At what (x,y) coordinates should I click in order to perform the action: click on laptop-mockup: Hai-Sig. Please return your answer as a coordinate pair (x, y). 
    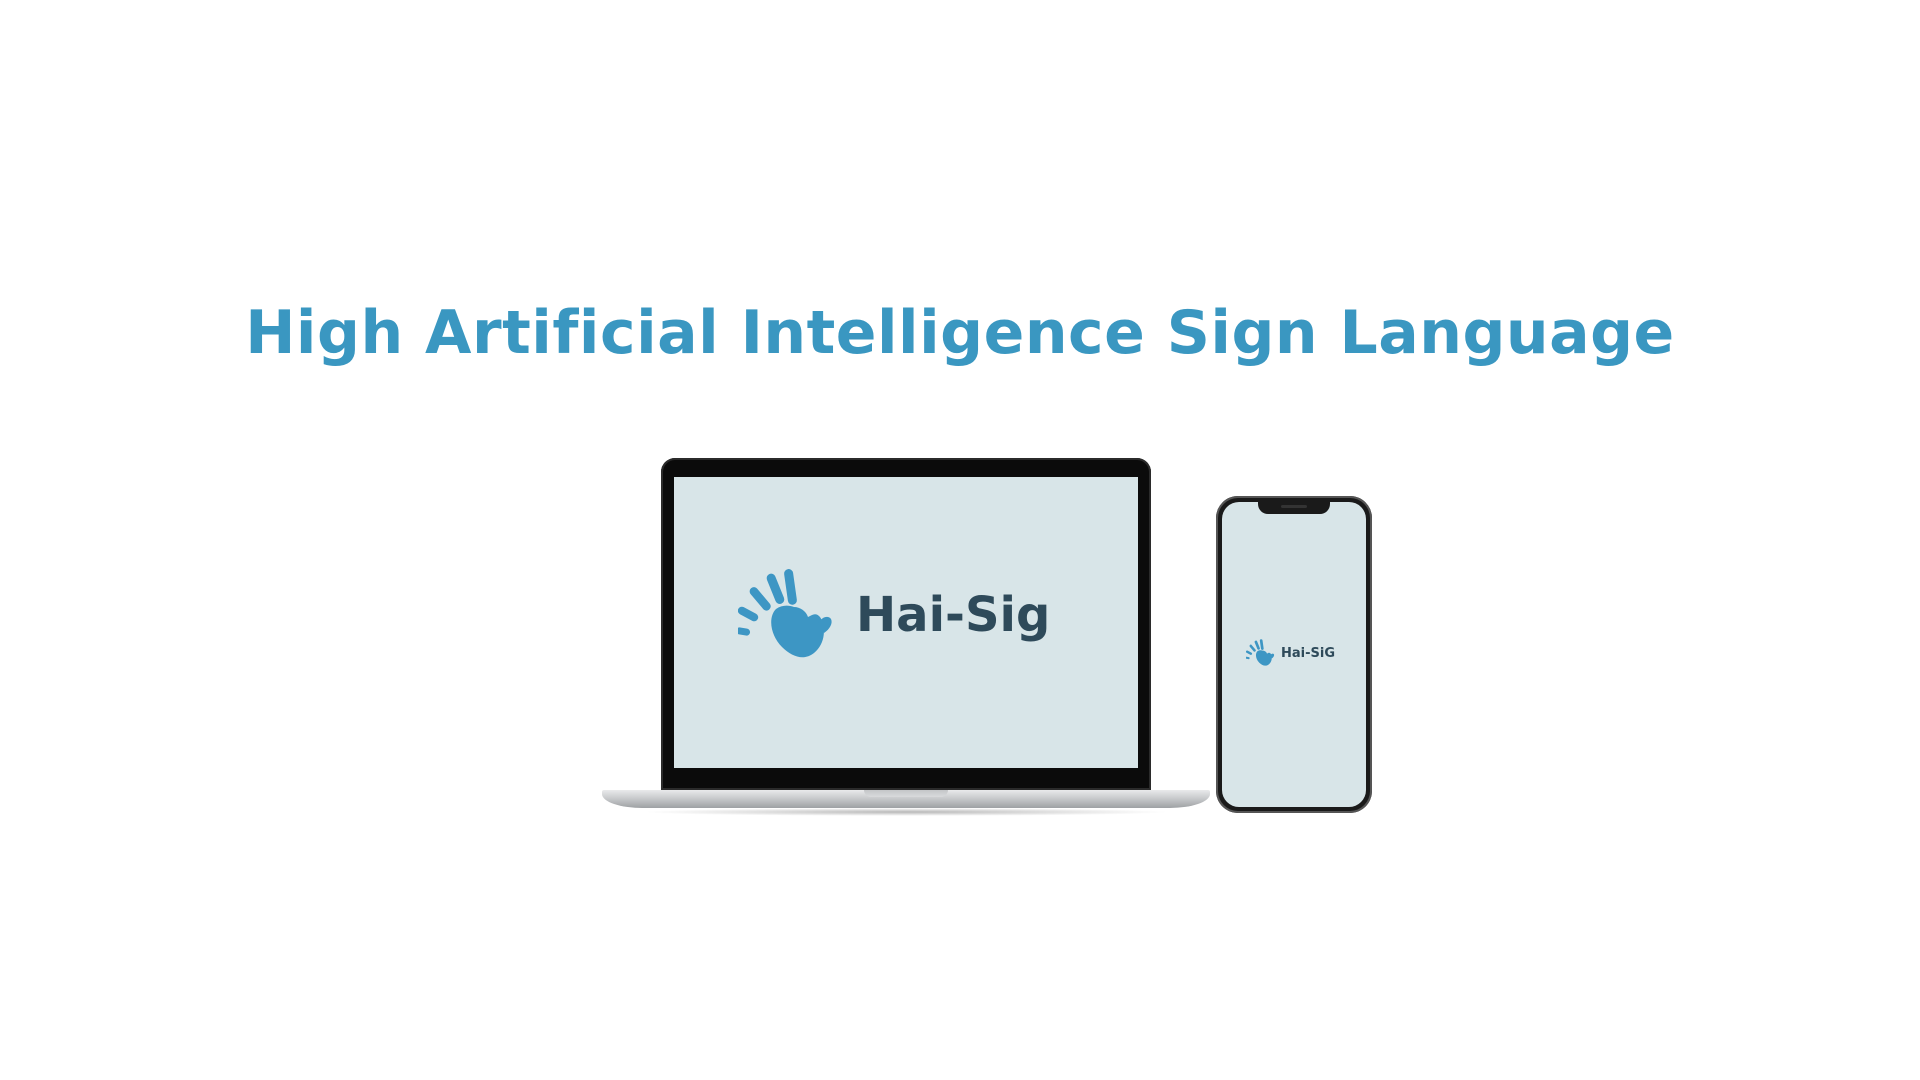
    Looking at the image, I should click on (906, 638).